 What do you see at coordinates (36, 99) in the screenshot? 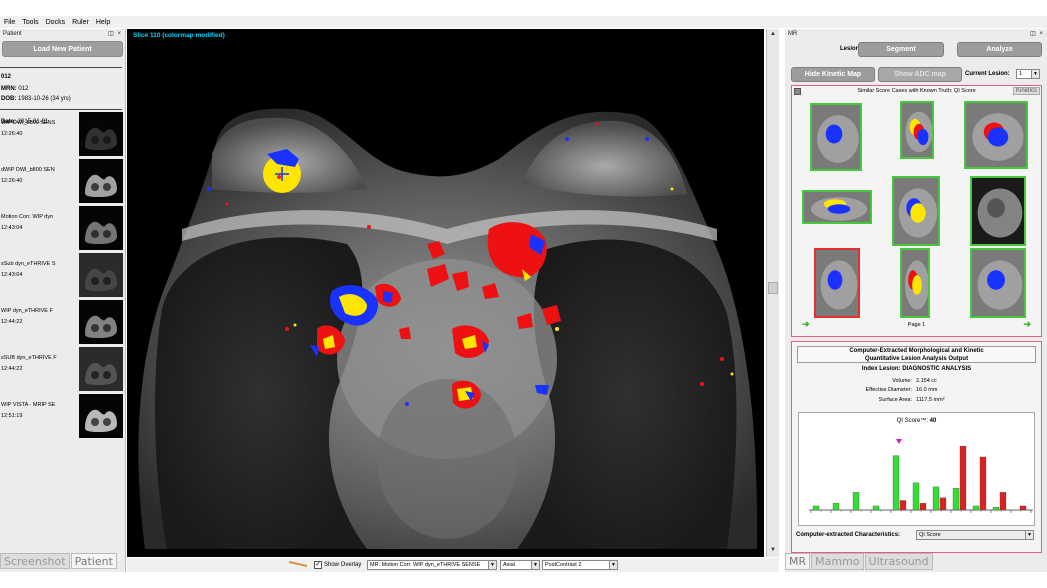
I see `dob-row: DOB: 1983-10-26 (34 yrs)` at bounding box center [36, 99].